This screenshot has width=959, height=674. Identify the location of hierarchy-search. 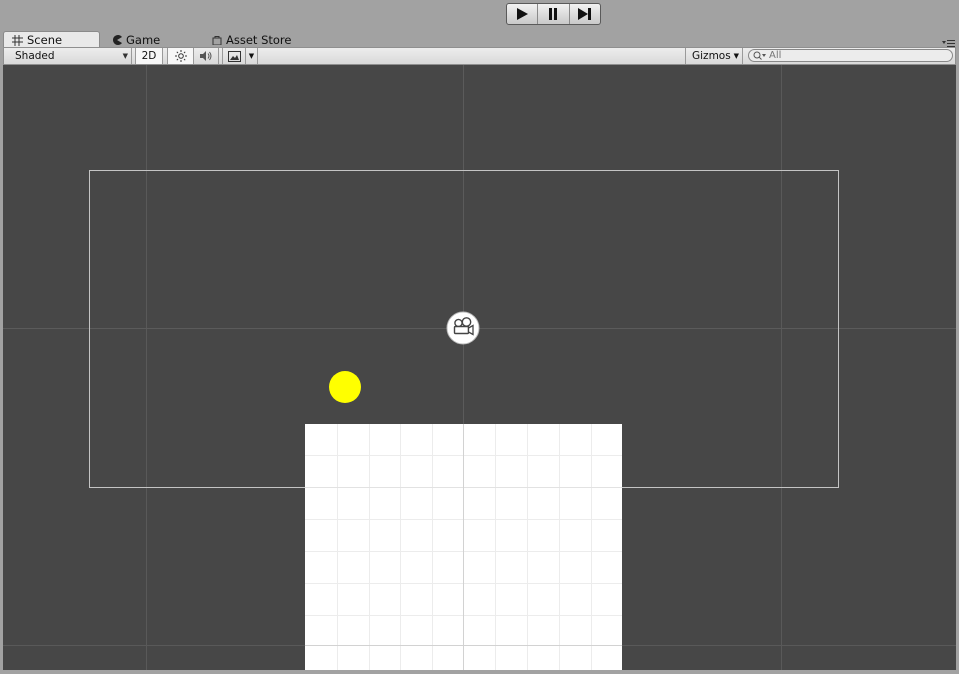
(850, 55).